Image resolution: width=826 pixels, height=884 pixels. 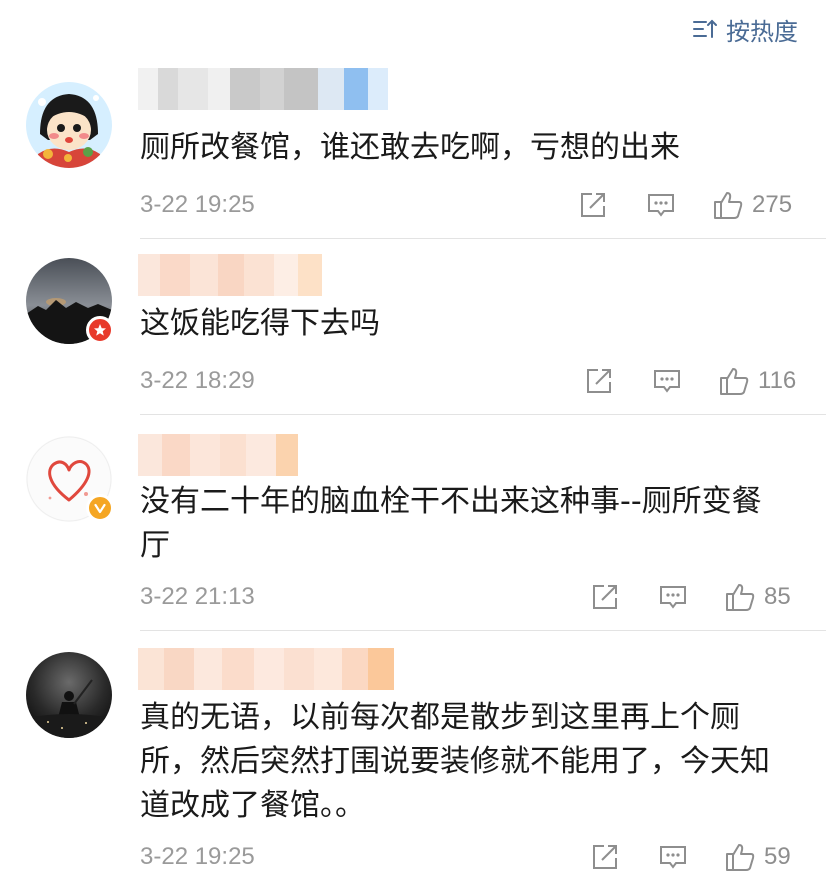 I want to click on like-button: 59, so click(x=757, y=857).